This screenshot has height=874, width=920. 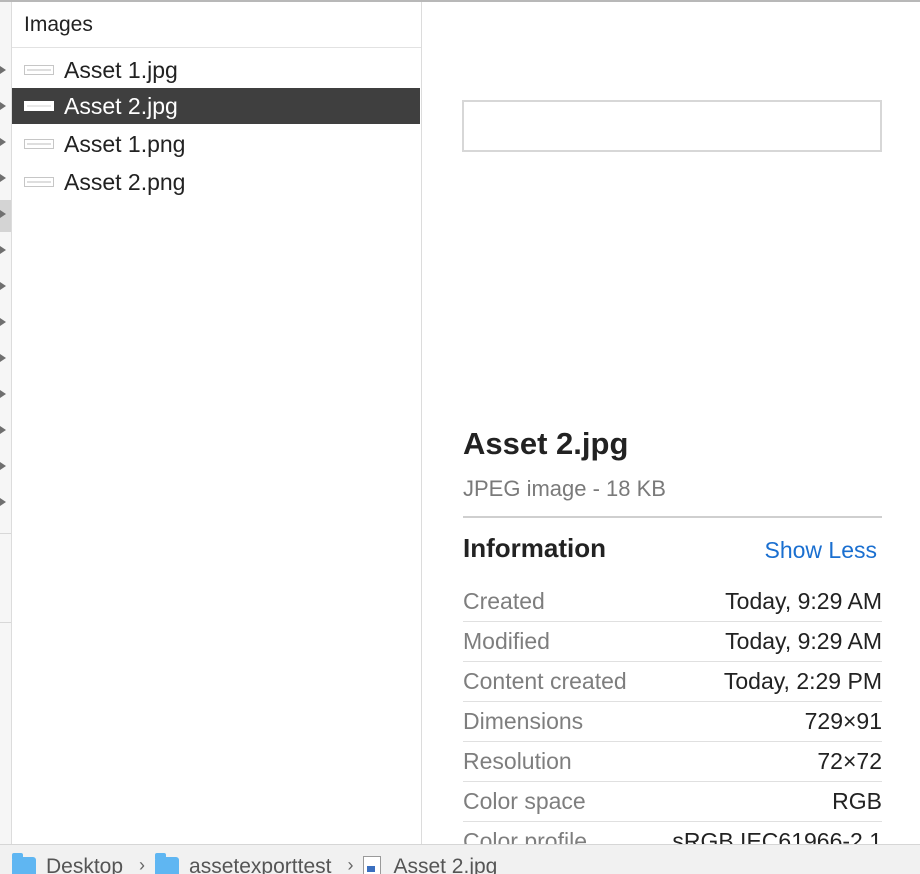 What do you see at coordinates (524, 801) in the screenshot?
I see `metadata-key: Color space` at bounding box center [524, 801].